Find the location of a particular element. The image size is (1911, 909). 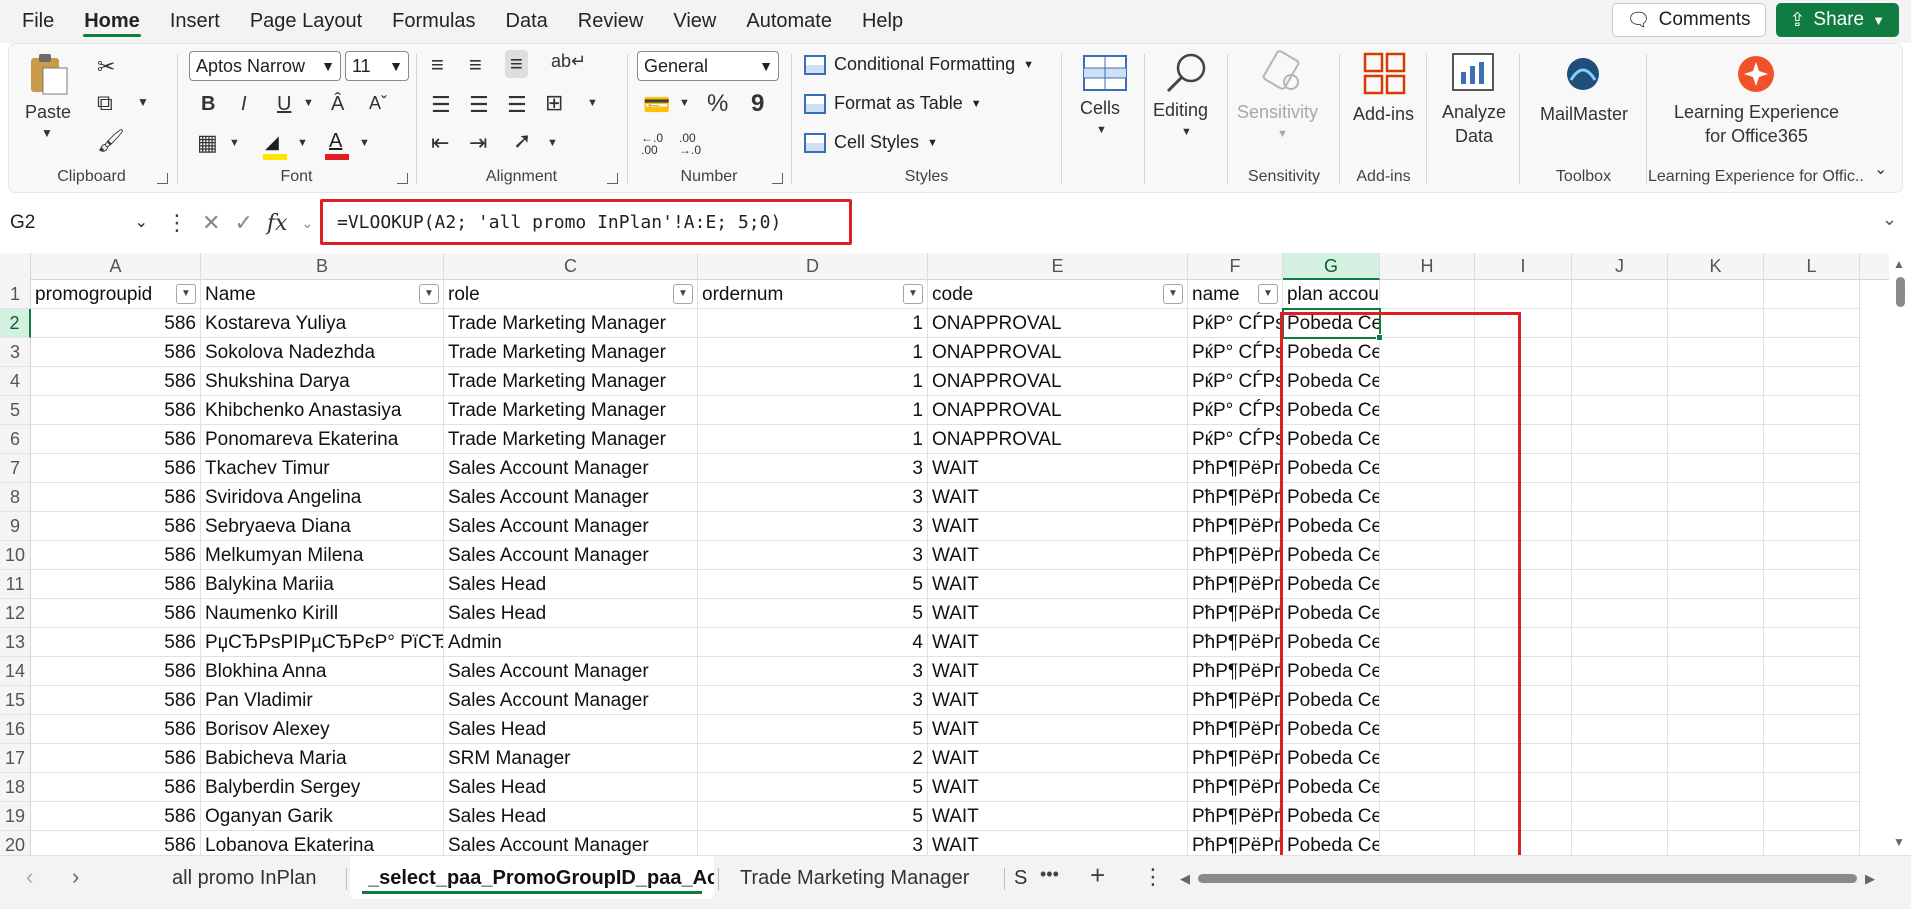

row-header: 17 is located at coordinates (15, 758).